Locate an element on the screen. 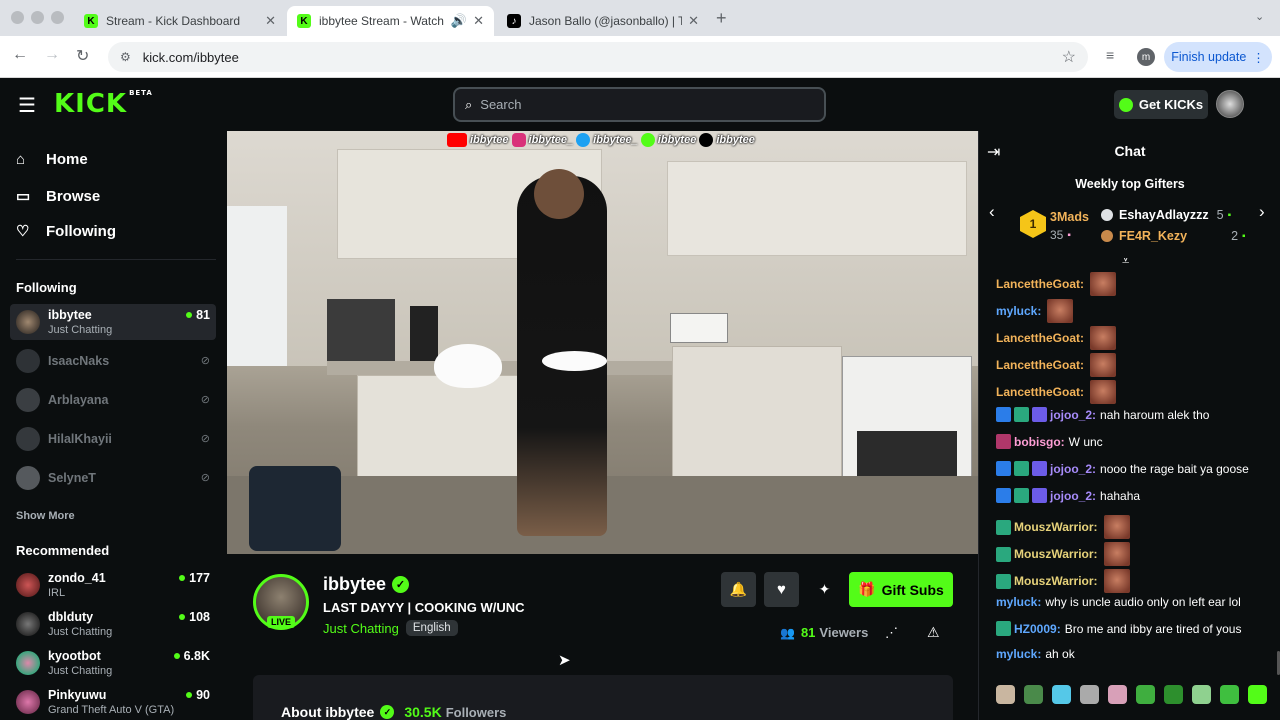 The height and width of the screenshot is (720, 1280). forward-arrow-icon: → is located at coordinates (52, 55).